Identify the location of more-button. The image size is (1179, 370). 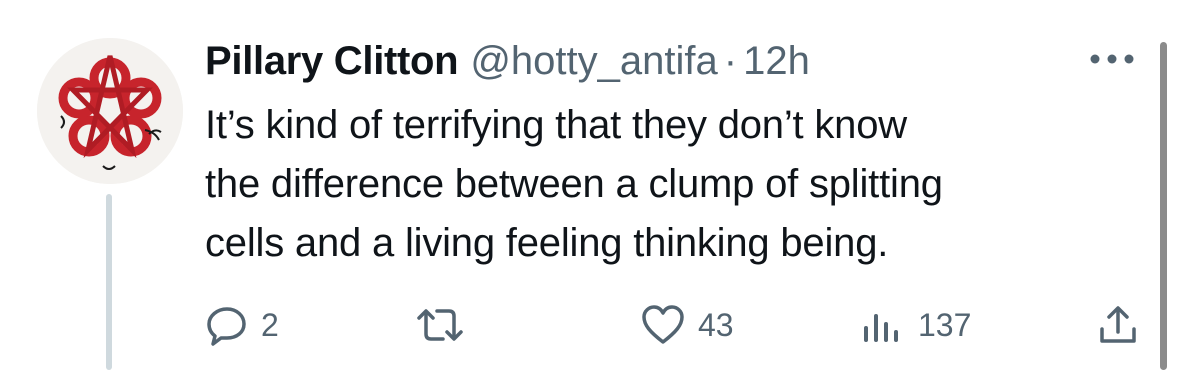
(1112, 59).